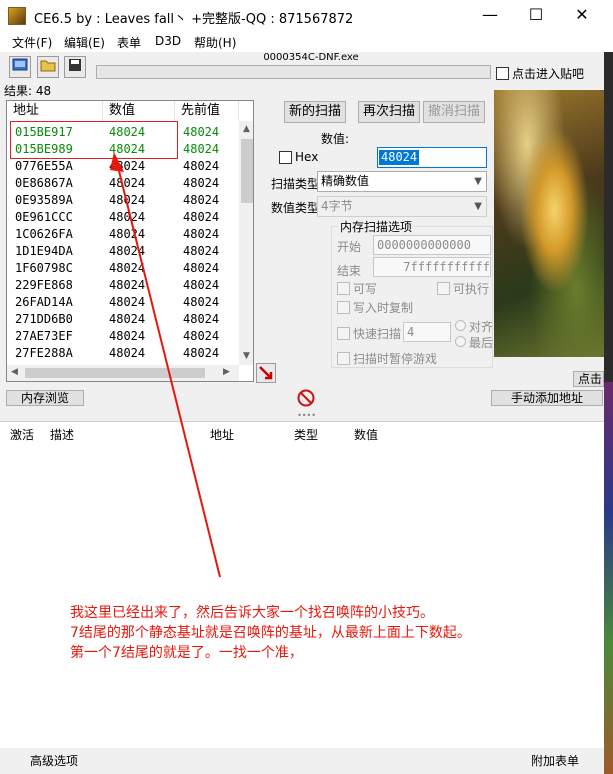  I want to click on annotation-line: 我这里已经出来了，然后告诉大家一个找召唤阵的小技巧。, so click(252, 613).